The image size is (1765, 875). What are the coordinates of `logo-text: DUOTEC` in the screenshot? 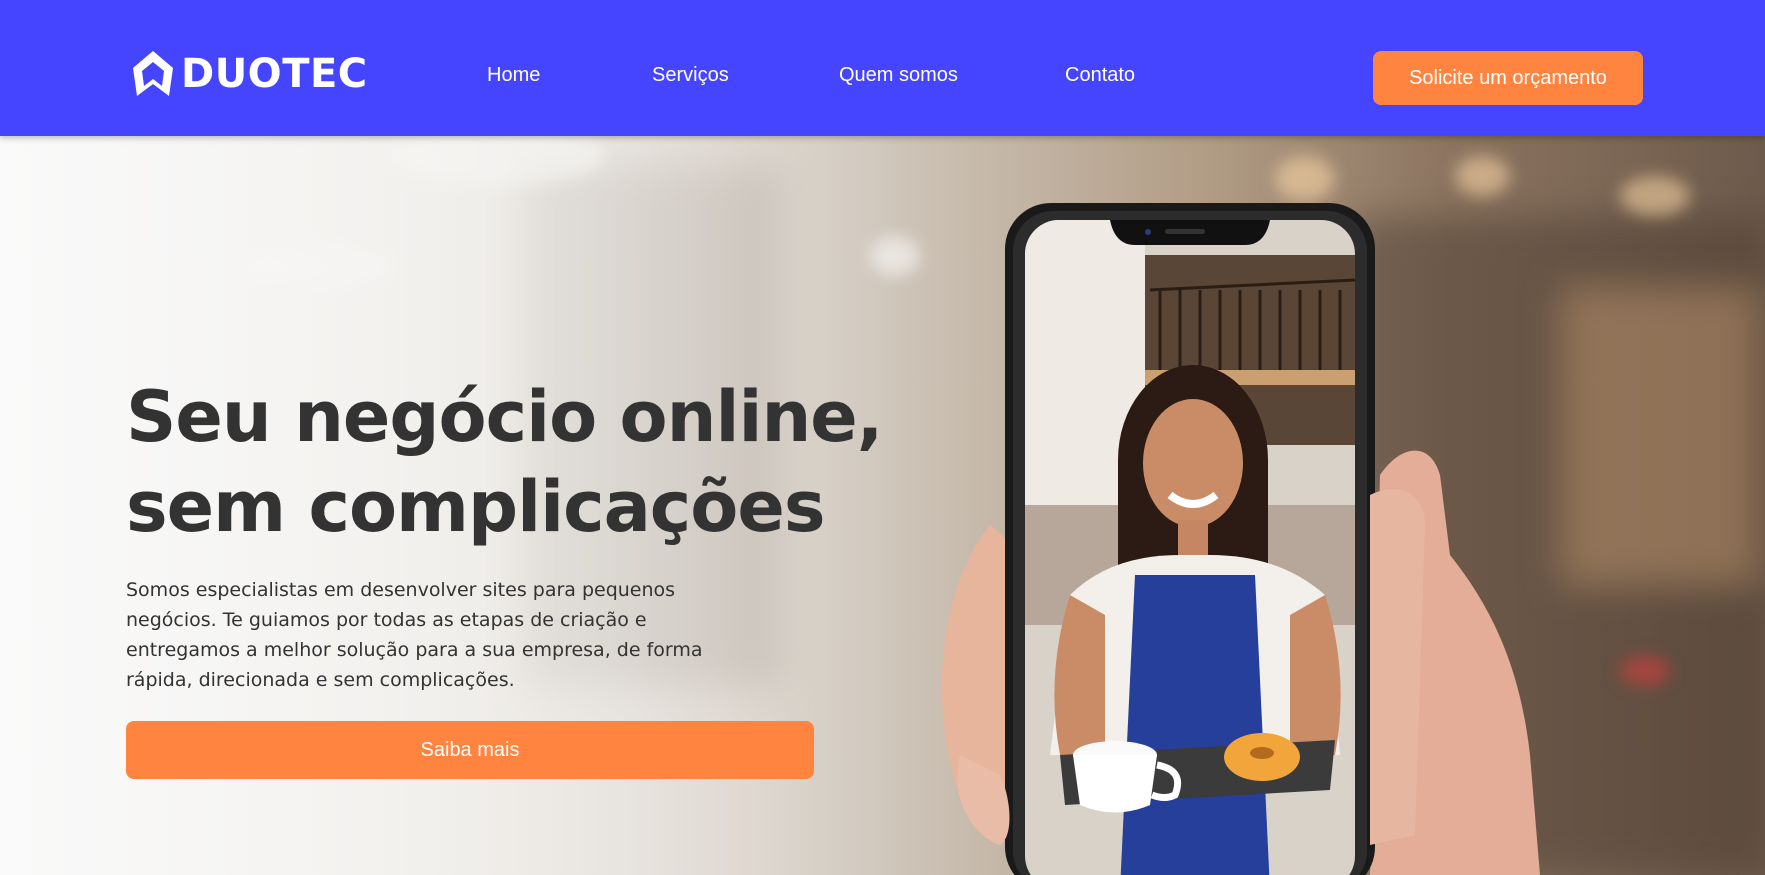 It's located at (274, 74).